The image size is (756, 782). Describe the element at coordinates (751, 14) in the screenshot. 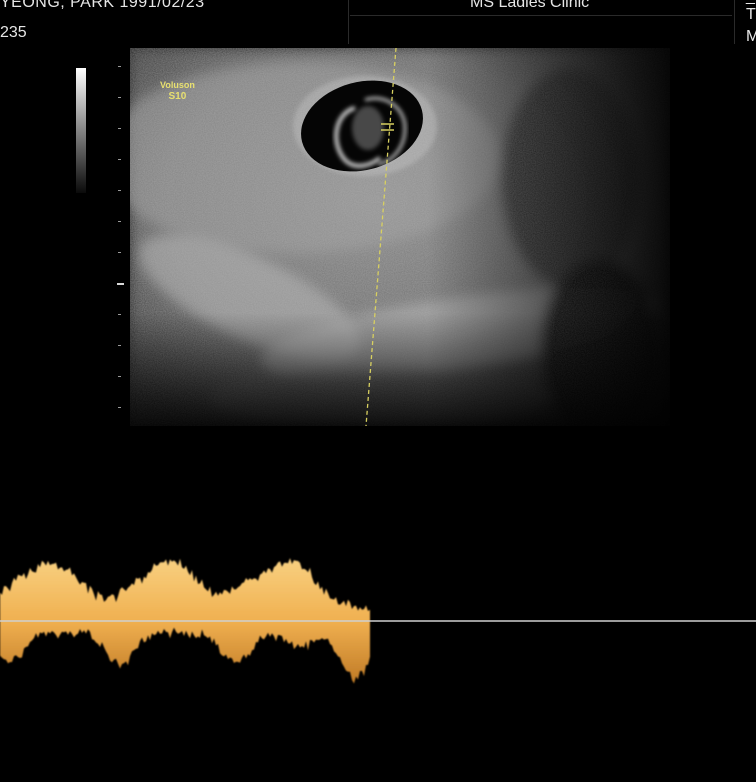

I see `header-right-t: T` at that location.